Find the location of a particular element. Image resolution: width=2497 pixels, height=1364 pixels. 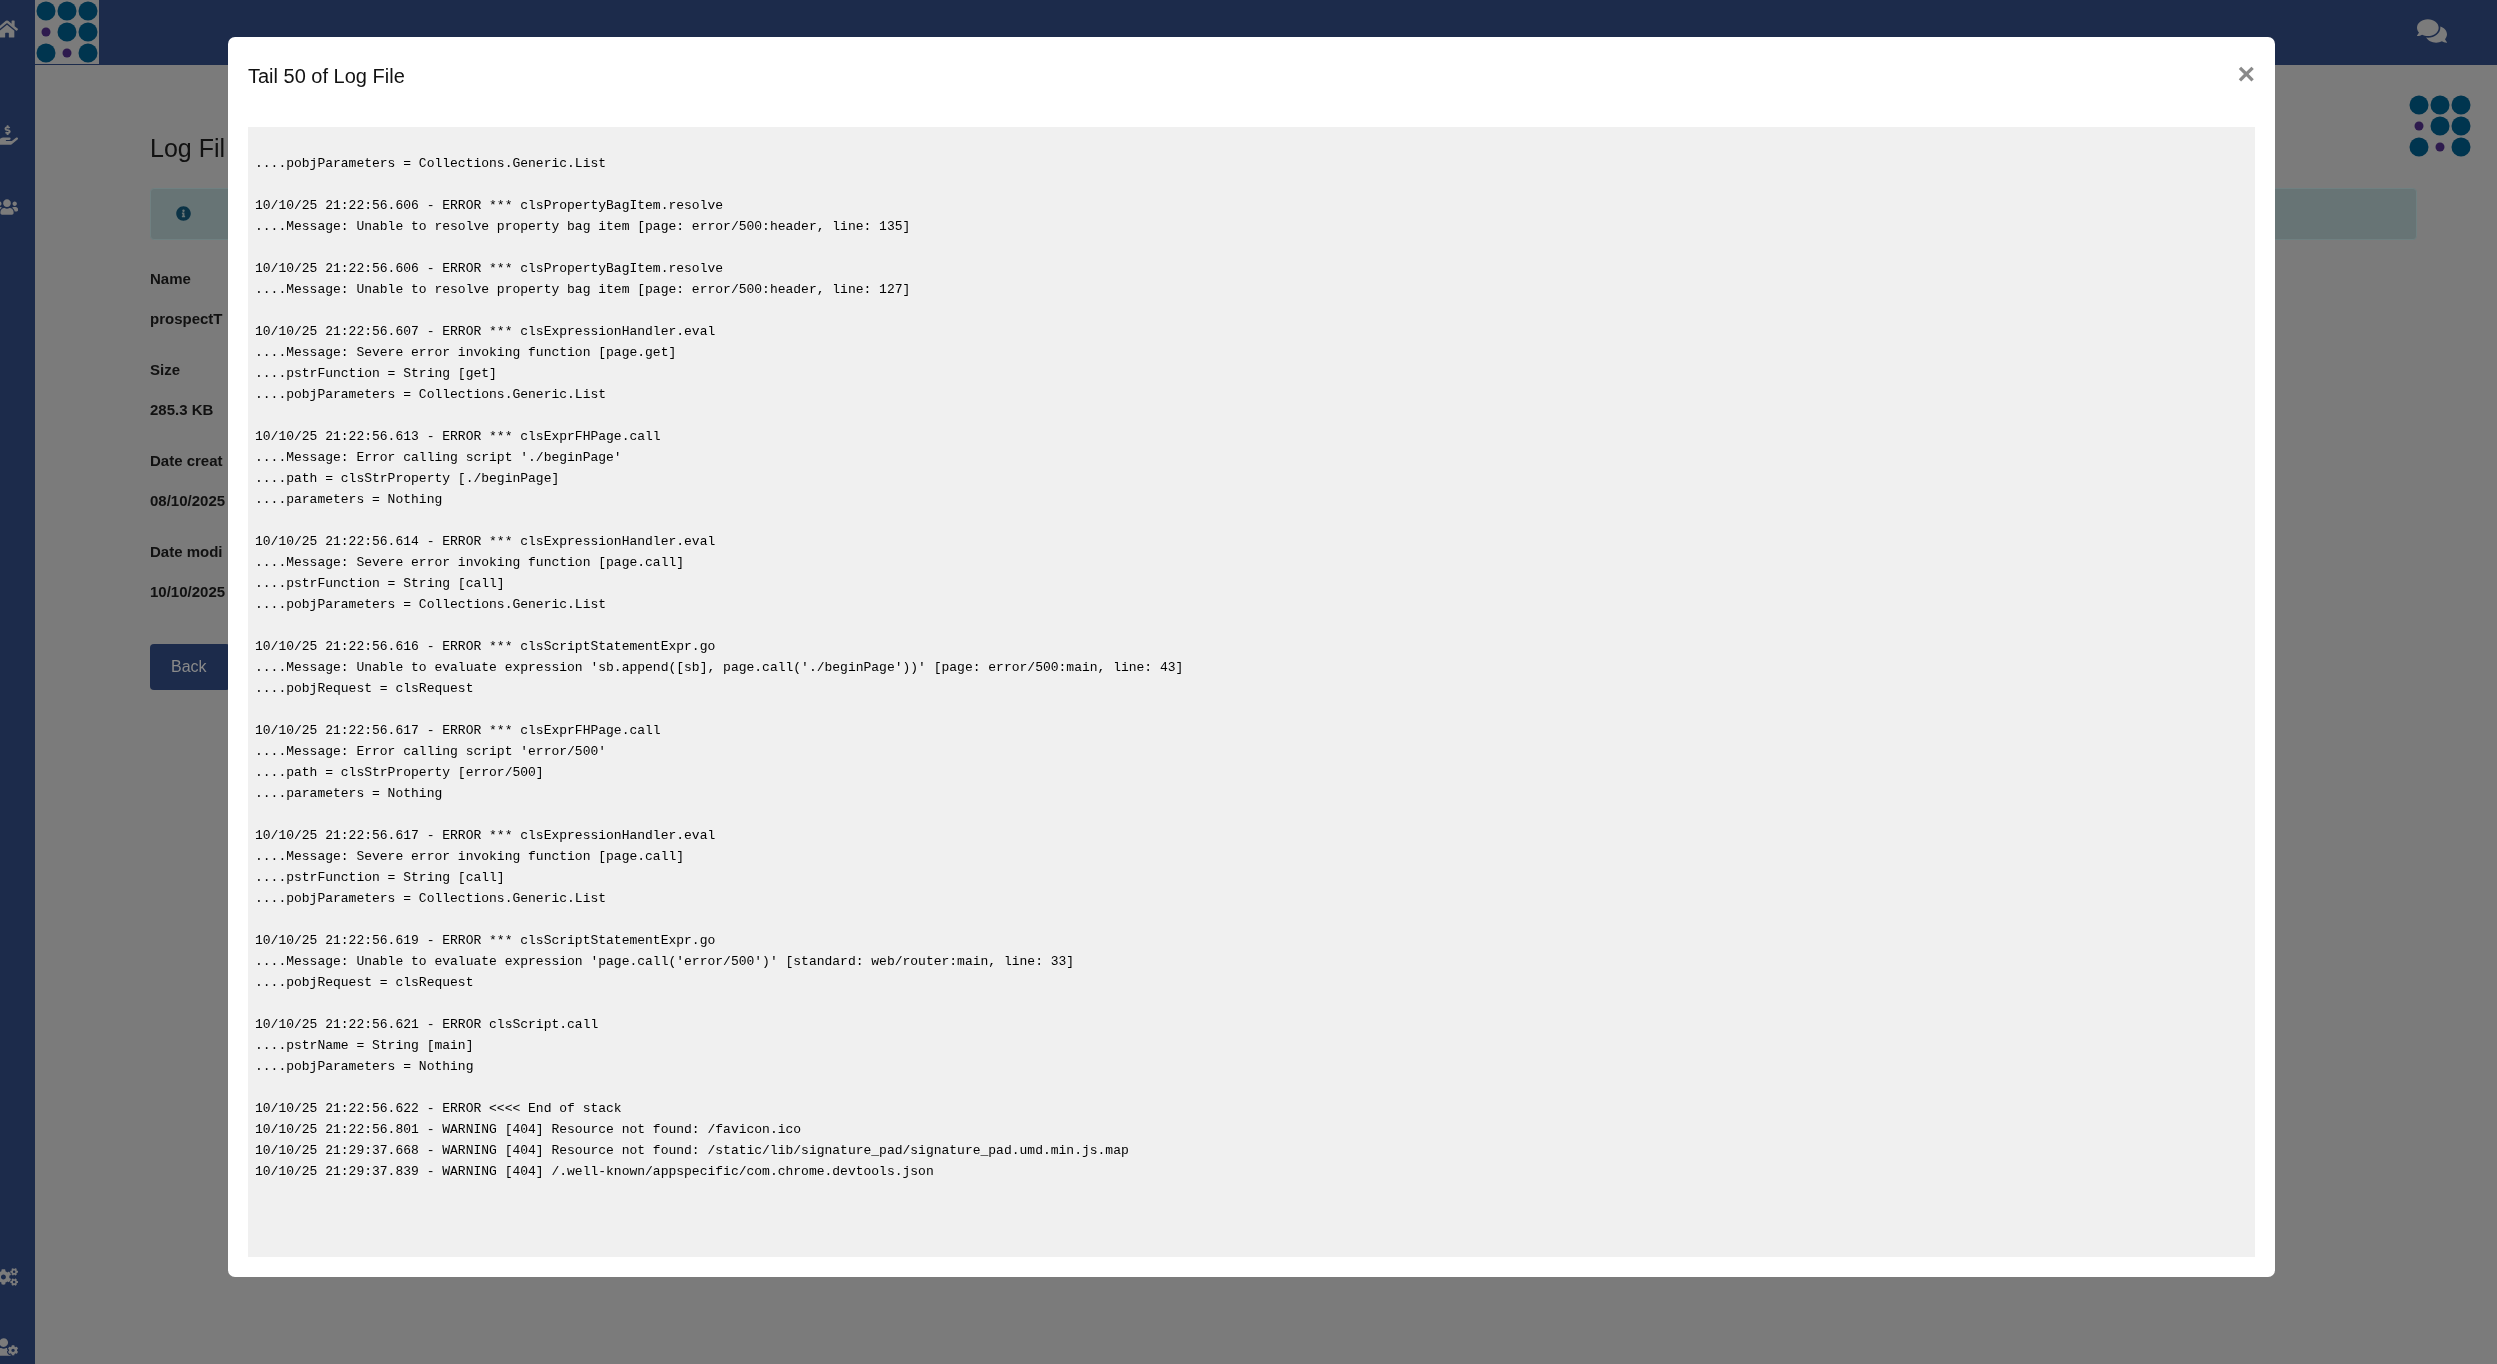

log-line: 10/10/25 21:22:56.607 - ERROR *** clsExpressionHandler.eval is located at coordinates (485, 332).